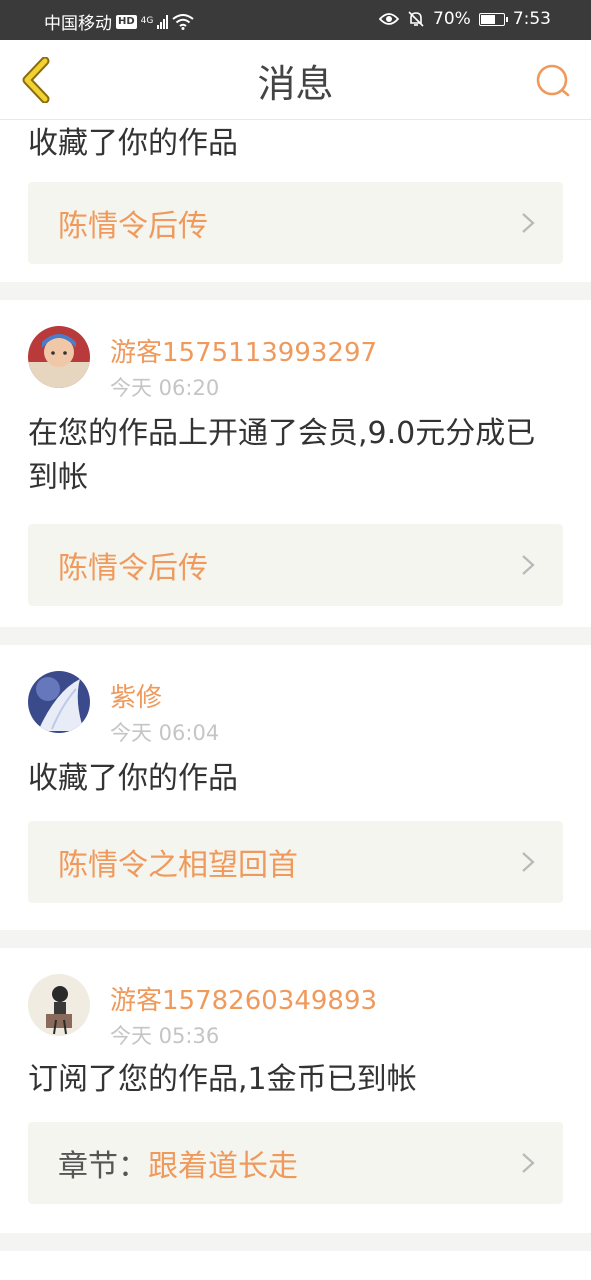 This screenshot has height=1280, width=591. Describe the element at coordinates (165, 1036) in the screenshot. I see `message-time: 今天 05:36` at that location.